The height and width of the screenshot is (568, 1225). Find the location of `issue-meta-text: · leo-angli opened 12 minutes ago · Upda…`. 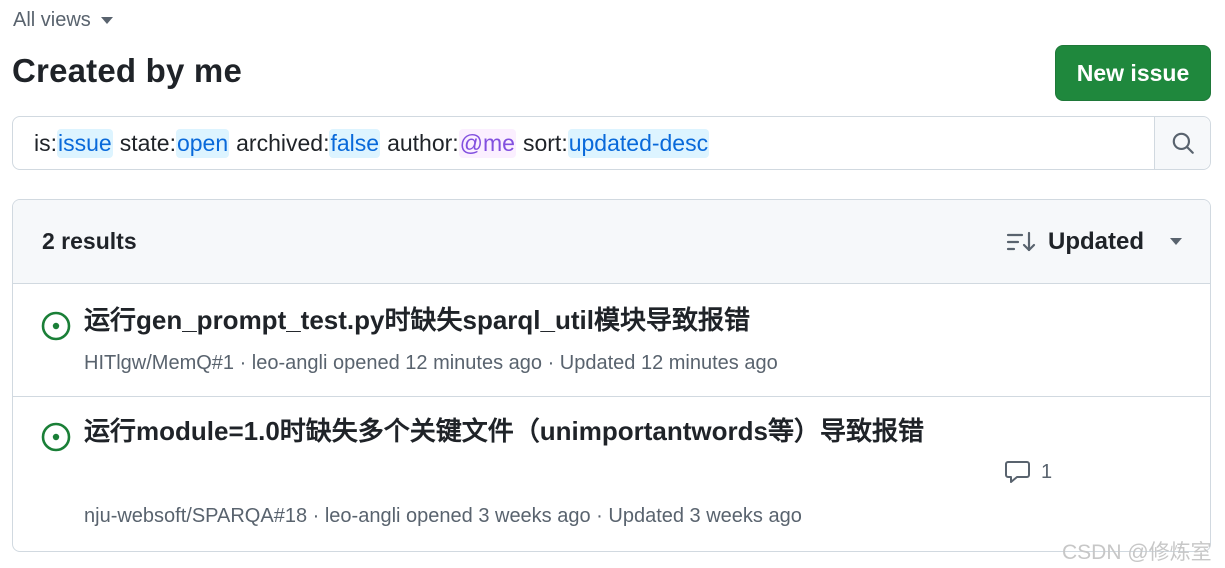

issue-meta-text: · leo-angli opened 12 minutes ago · Upda… is located at coordinates (508, 363).